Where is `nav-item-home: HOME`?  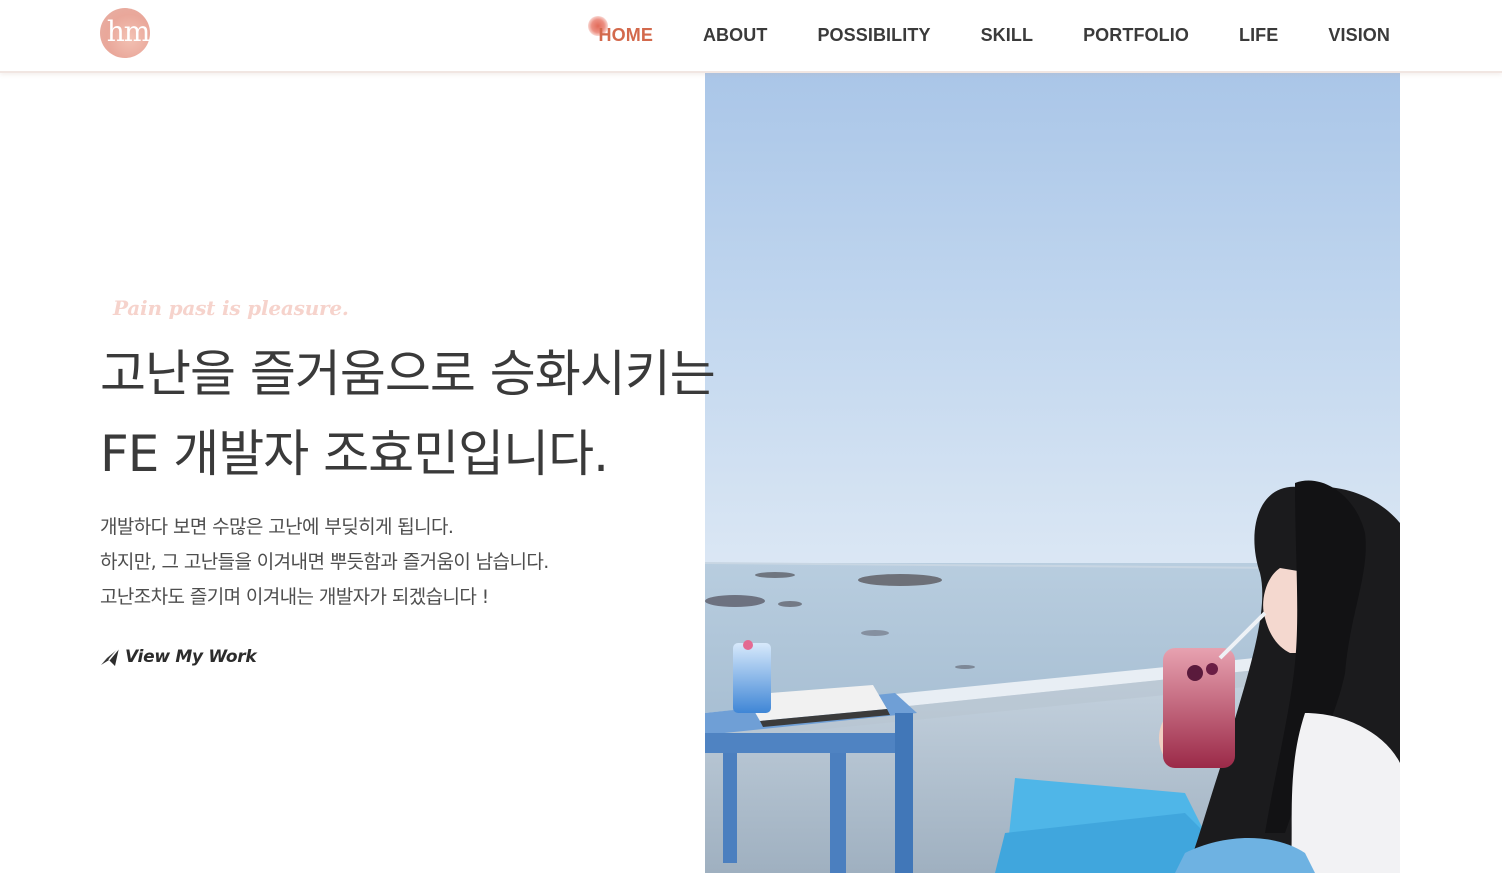 nav-item-home: HOME is located at coordinates (620, 30).